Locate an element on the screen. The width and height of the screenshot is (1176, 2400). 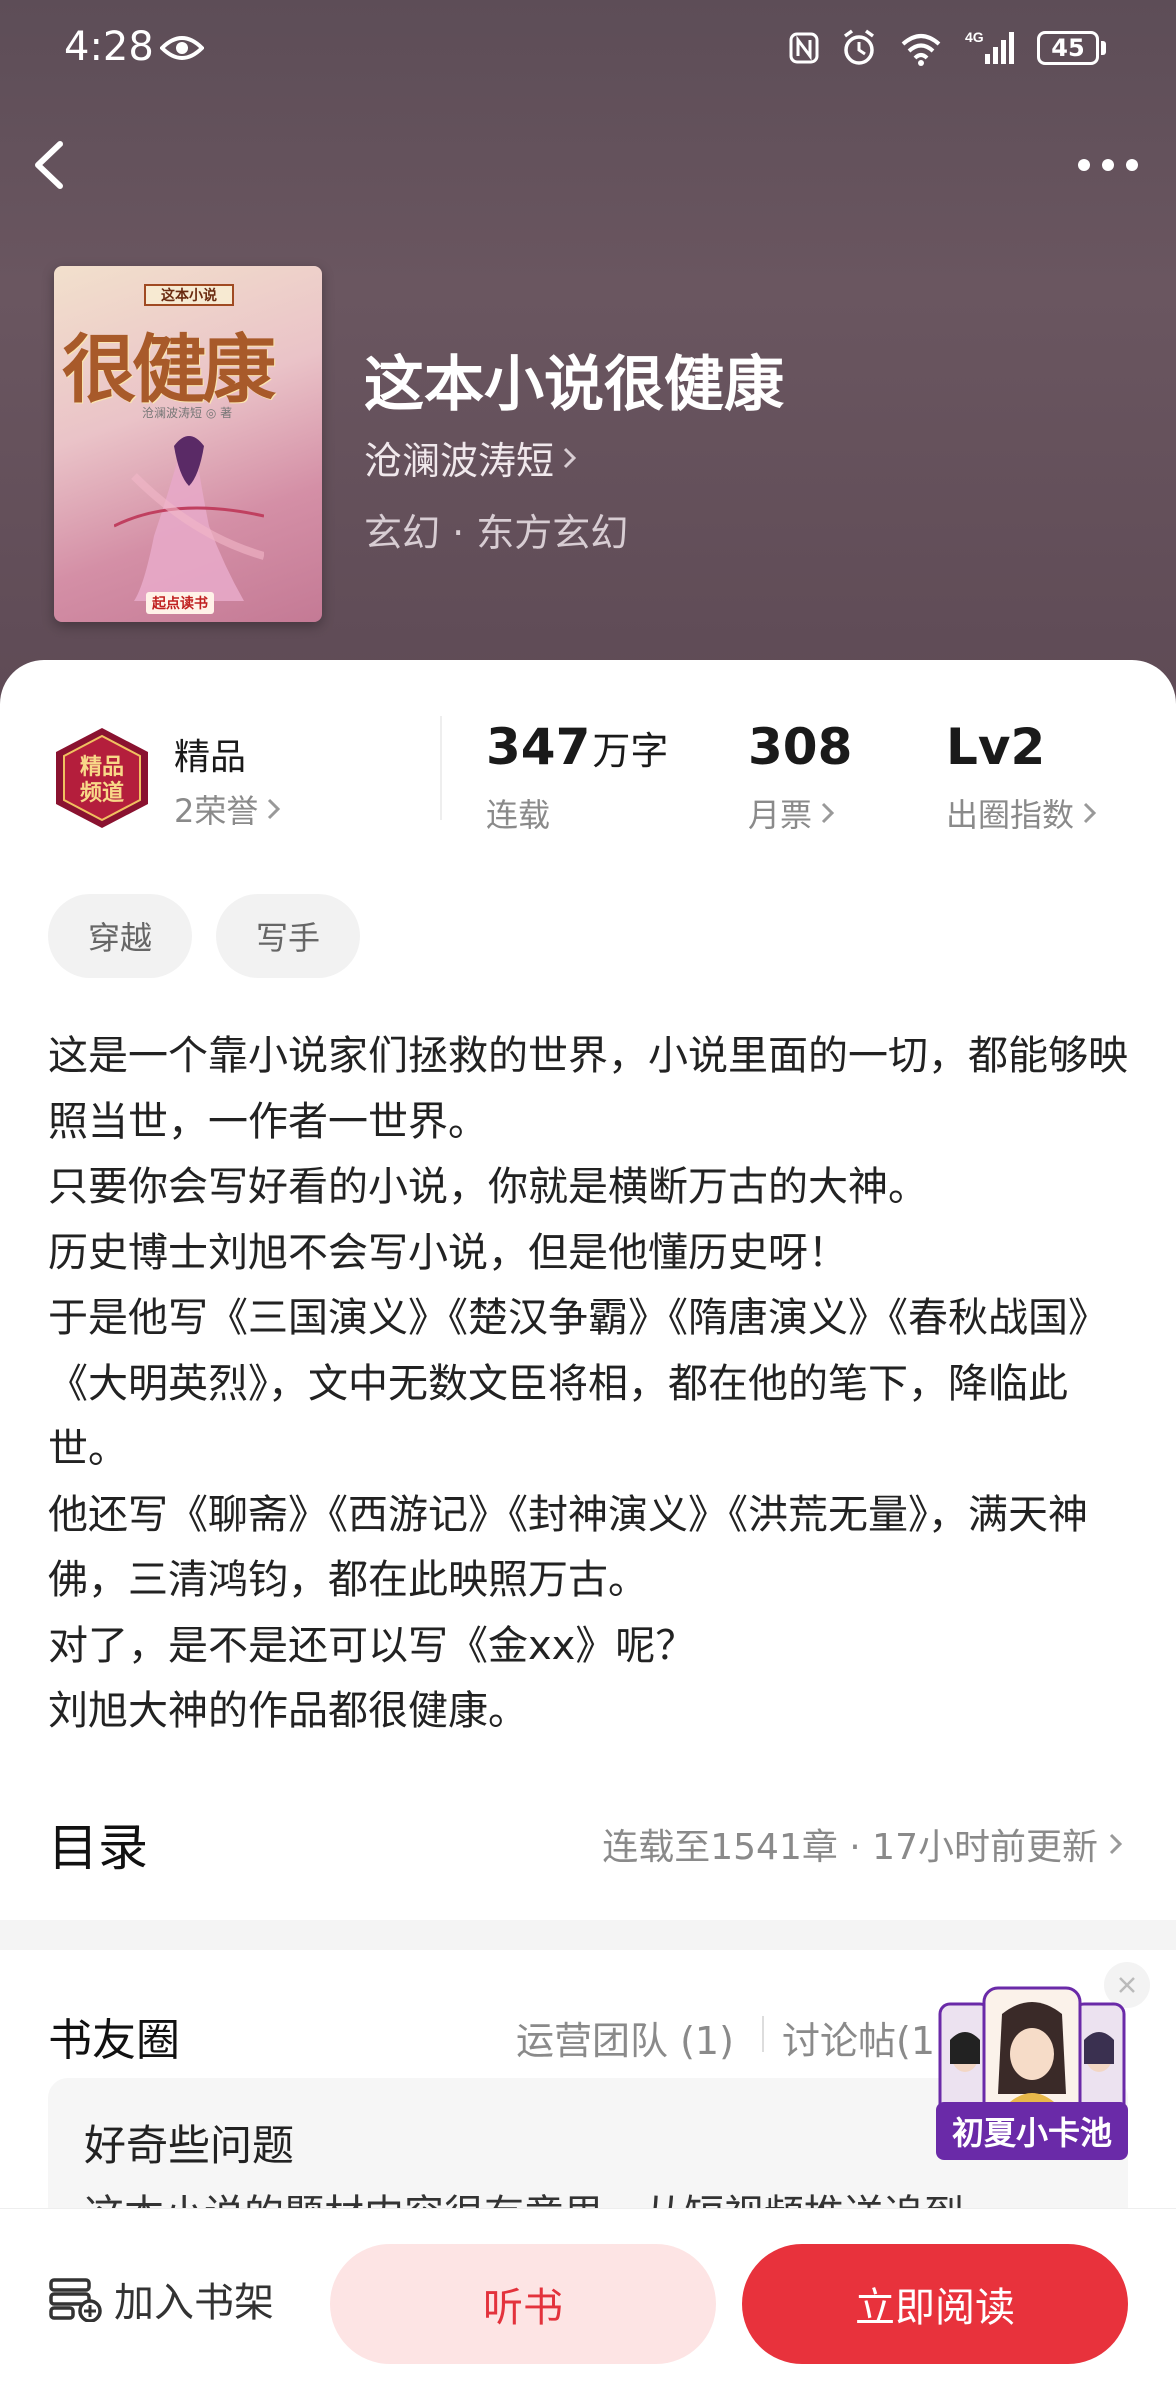
author-name: 沧澜波涛短 is located at coordinates (459, 461).